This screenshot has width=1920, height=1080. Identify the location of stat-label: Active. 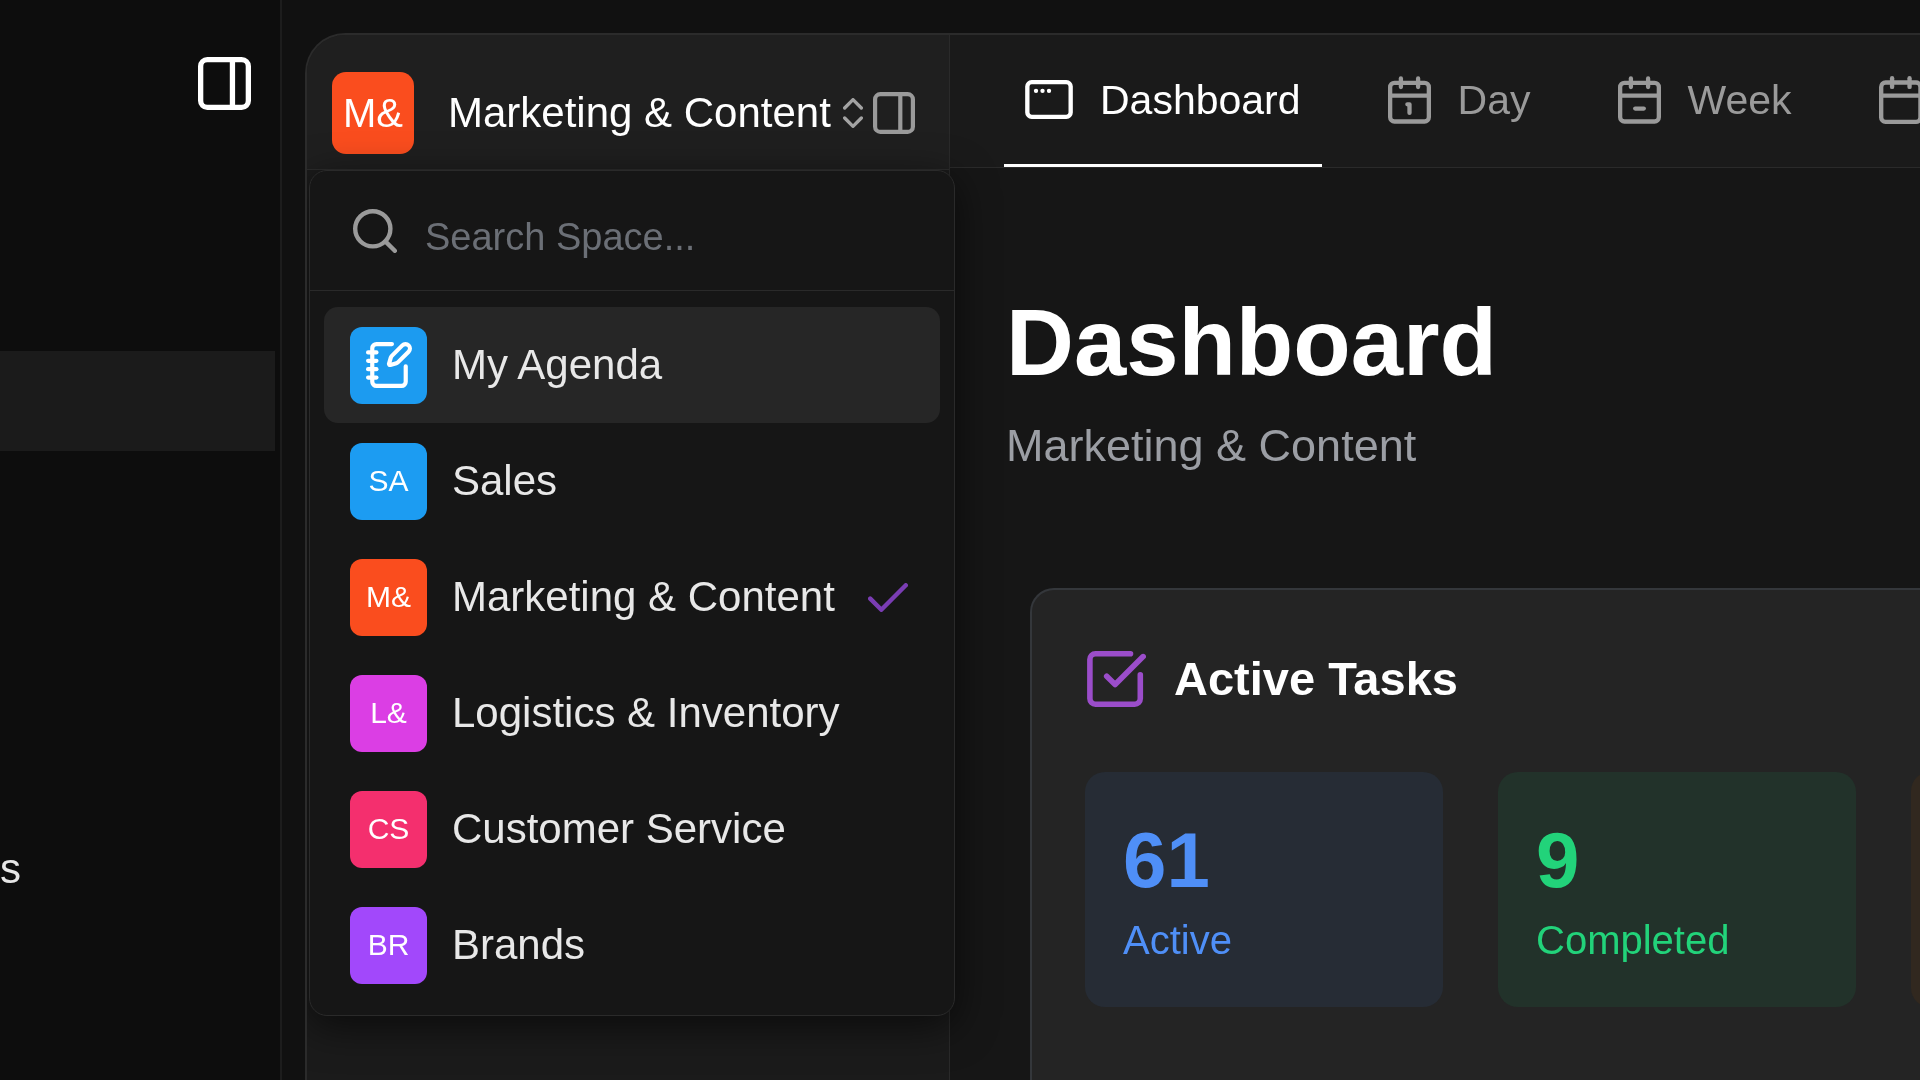
(1177, 940).